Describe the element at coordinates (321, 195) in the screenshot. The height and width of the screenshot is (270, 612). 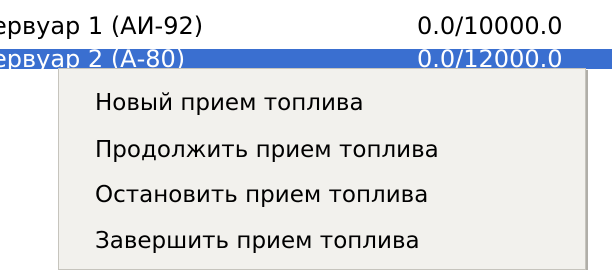
I see `menu-item-stop-fuel-receipt: Остановить прием топлива` at that location.